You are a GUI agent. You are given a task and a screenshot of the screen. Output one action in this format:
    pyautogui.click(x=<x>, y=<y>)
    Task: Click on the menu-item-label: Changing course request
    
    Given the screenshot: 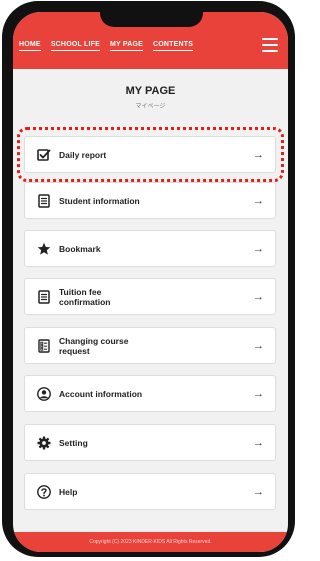 What is the action you would take?
    pyautogui.click(x=94, y=345)
    